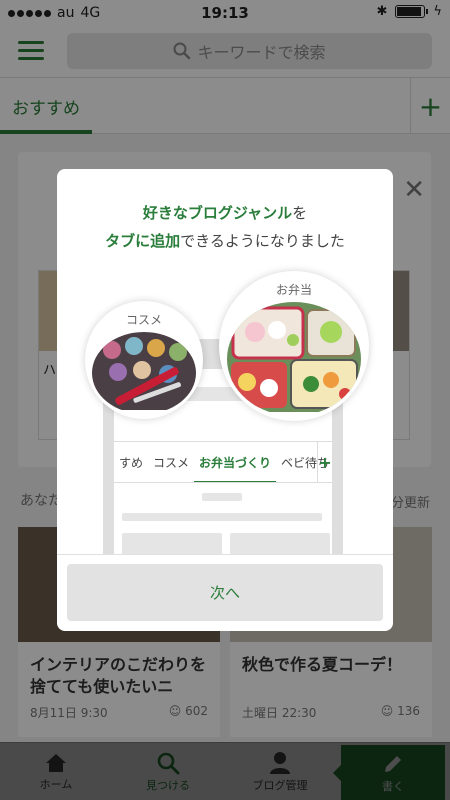  I want to click on modal-heading: 好きなブログジャンルを タブに追加できるようになりました, so click(225, 227).